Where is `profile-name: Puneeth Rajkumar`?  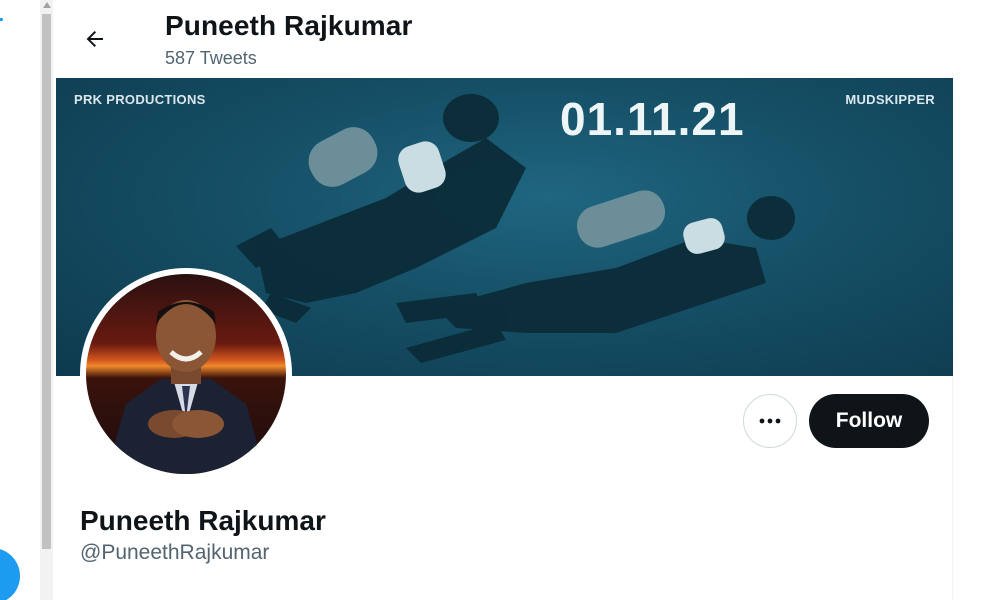
profile-name: Puneeth Rajkumar is located at coordinates (203, 520).